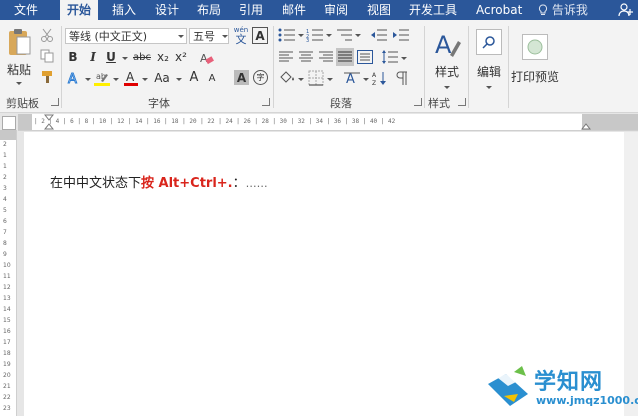  Describe the element at coordinates (49, 122) in the screenshot. I see `first-line-indent-marker-icon` at that location.